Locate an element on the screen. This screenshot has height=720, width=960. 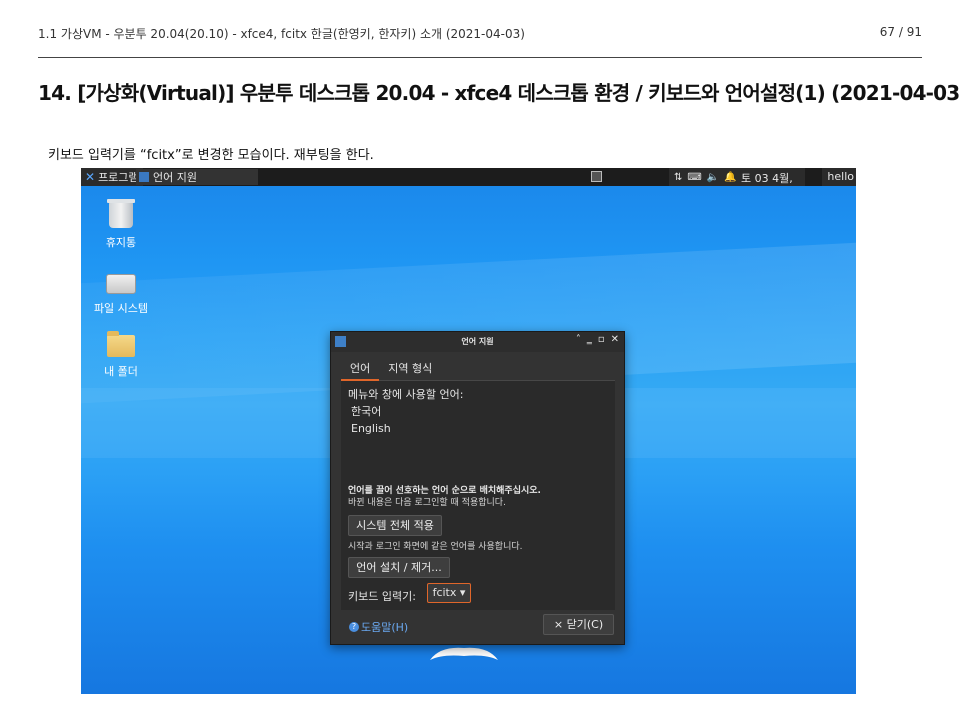
minimize-icon: ‗ is located at coordinates (589, 339).